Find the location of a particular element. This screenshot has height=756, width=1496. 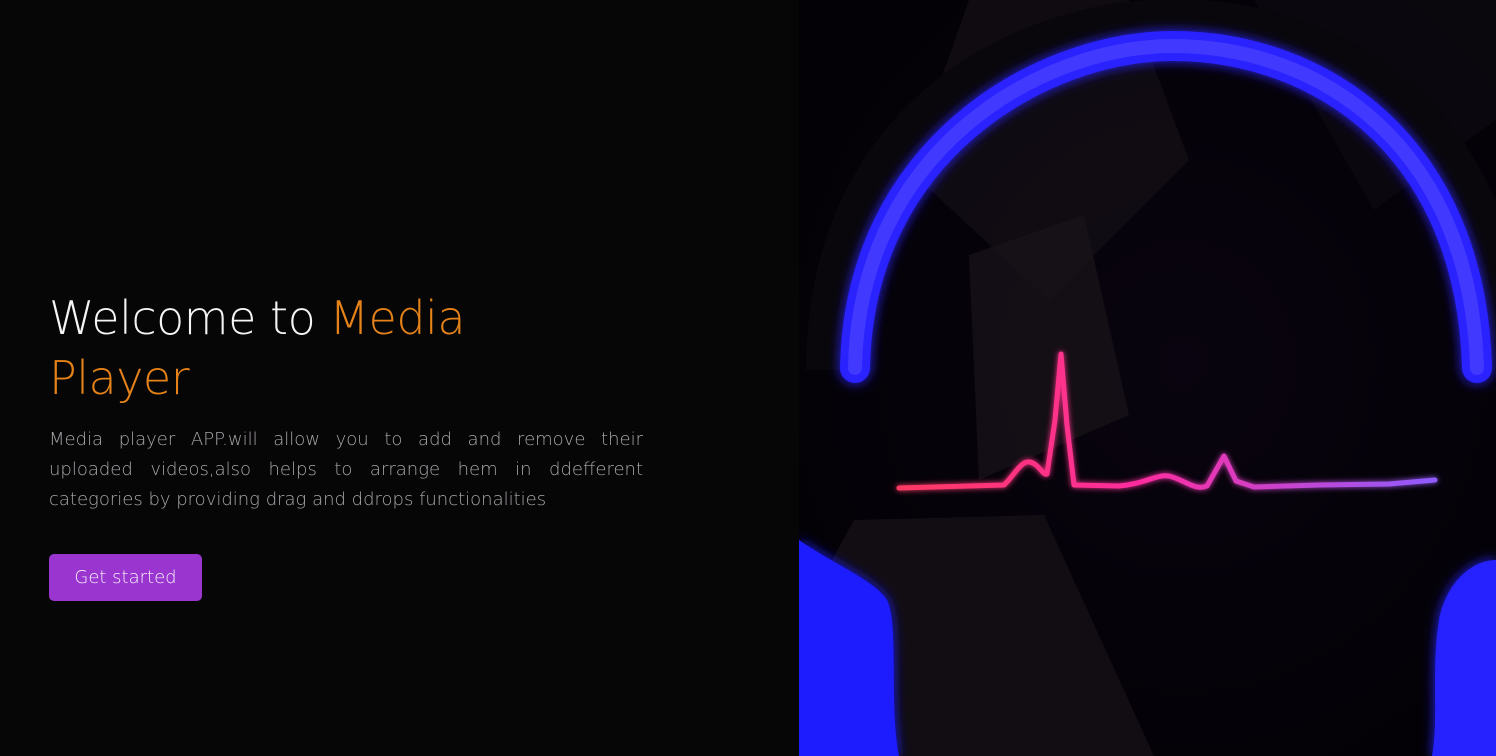

title-prefix: Welcome to is located at coordinates (189, 318).